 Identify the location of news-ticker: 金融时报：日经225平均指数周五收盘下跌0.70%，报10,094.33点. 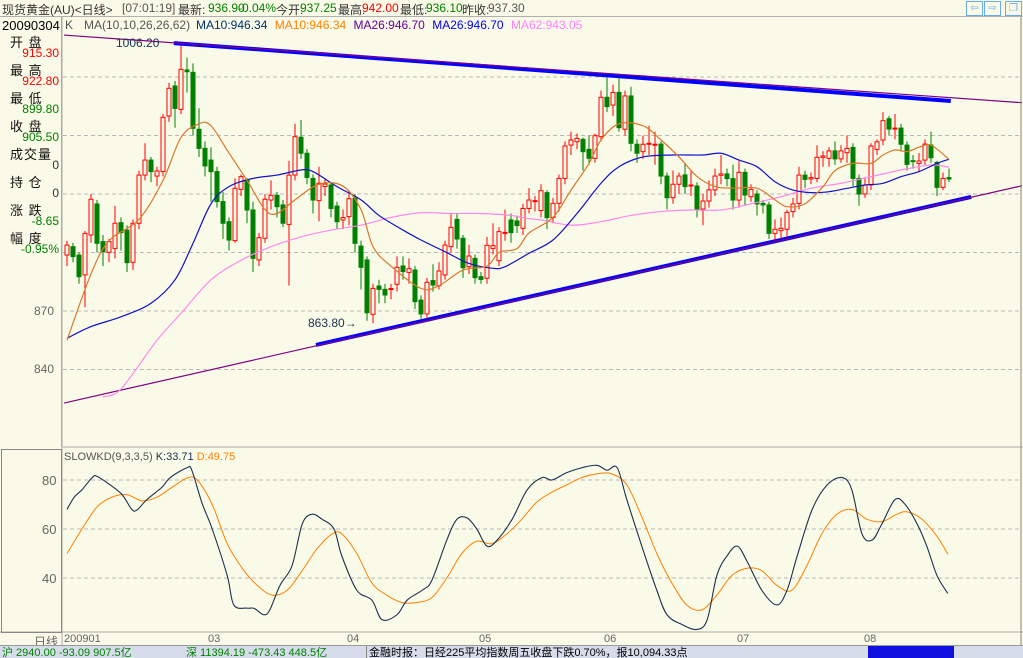
(526, 652).